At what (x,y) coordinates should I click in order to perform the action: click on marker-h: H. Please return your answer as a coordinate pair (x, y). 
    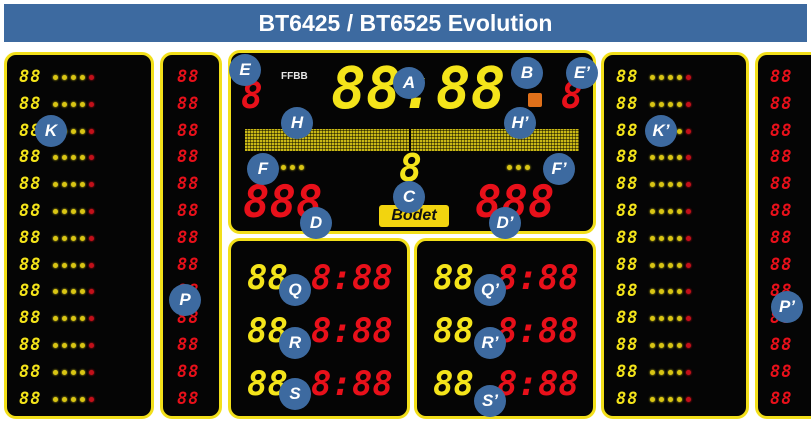
    Looking at the image, I should click on (297, 123).